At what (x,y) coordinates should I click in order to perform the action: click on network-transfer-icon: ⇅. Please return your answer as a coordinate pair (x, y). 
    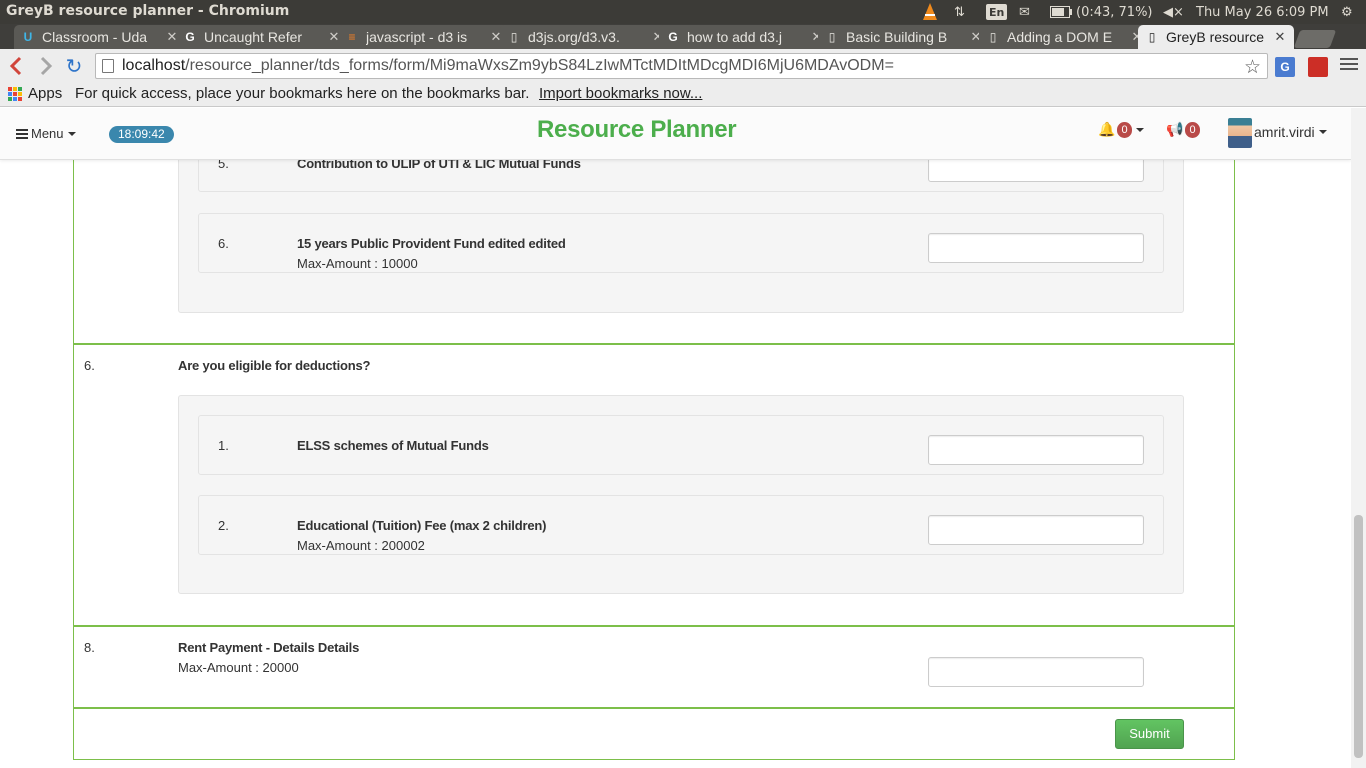
    Looking at the image, I should click on (959, 12).